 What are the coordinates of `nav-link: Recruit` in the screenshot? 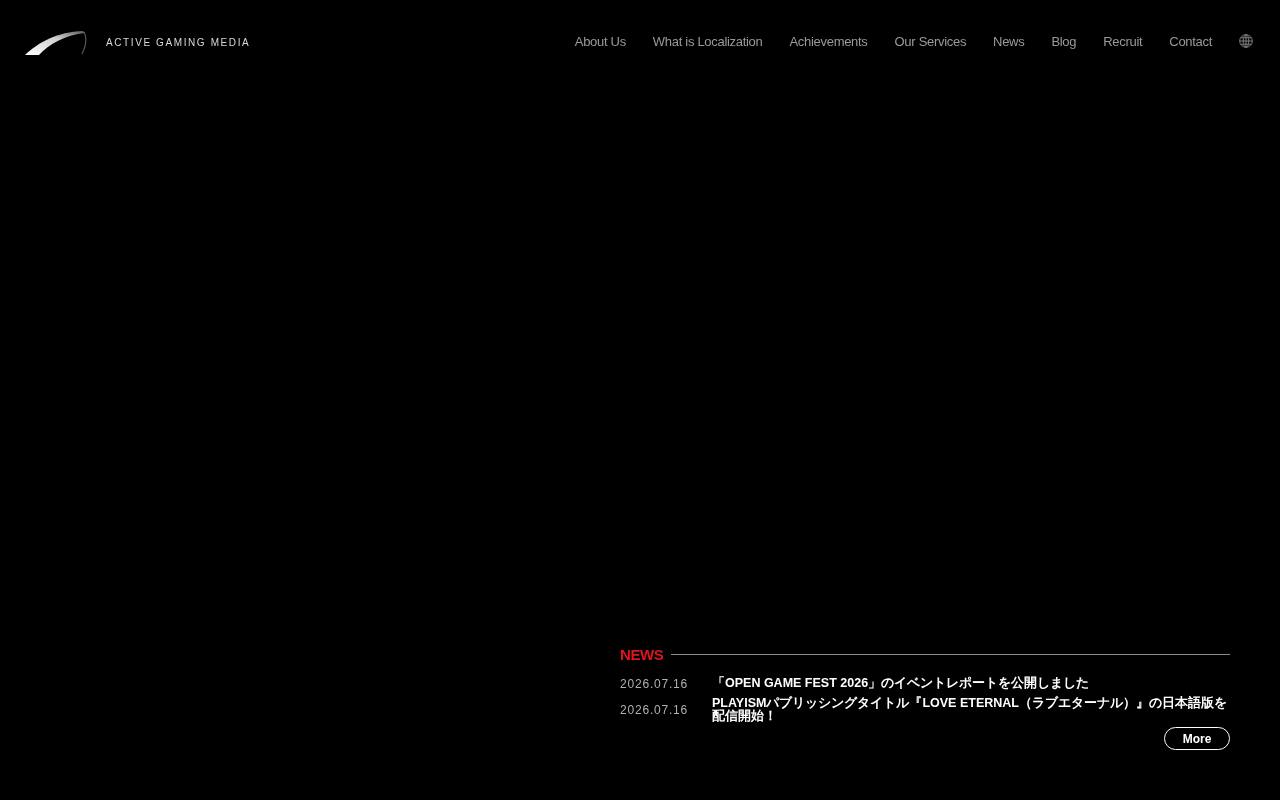 It's located at (1123, 41).